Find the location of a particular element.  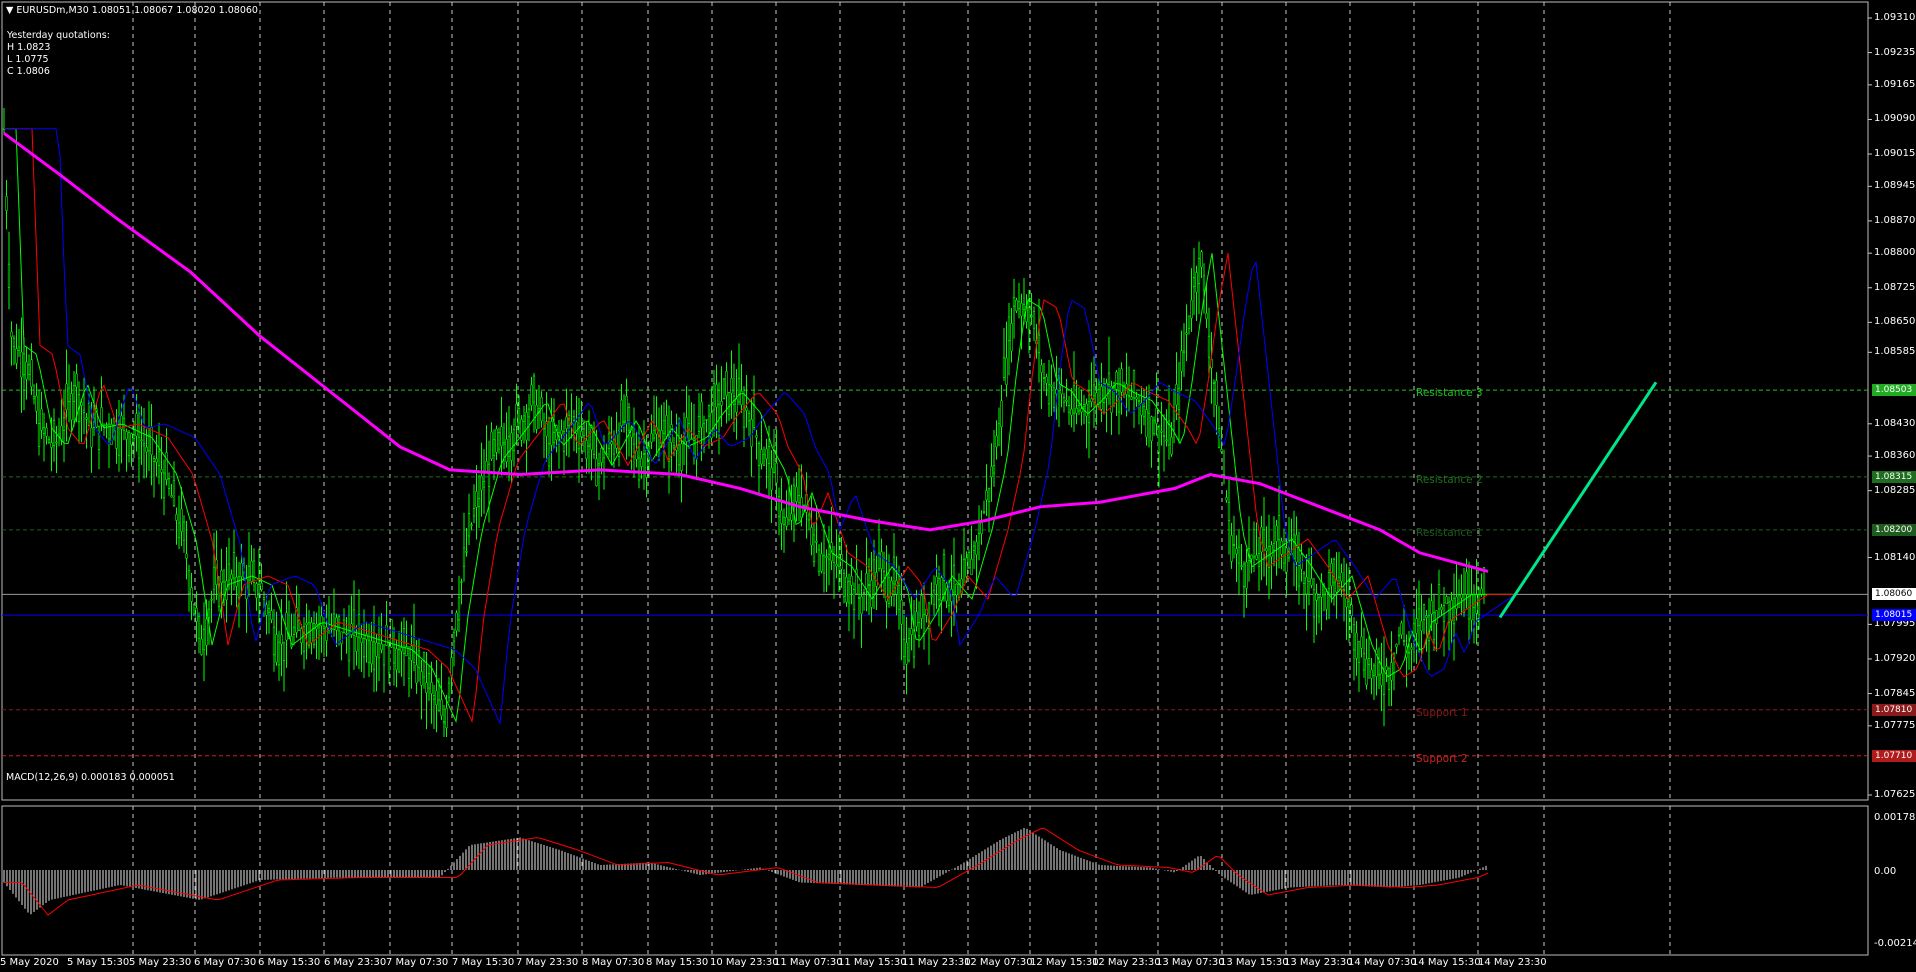

price-axis-tick: 1.09090 is located at coordinates (1895, 119).